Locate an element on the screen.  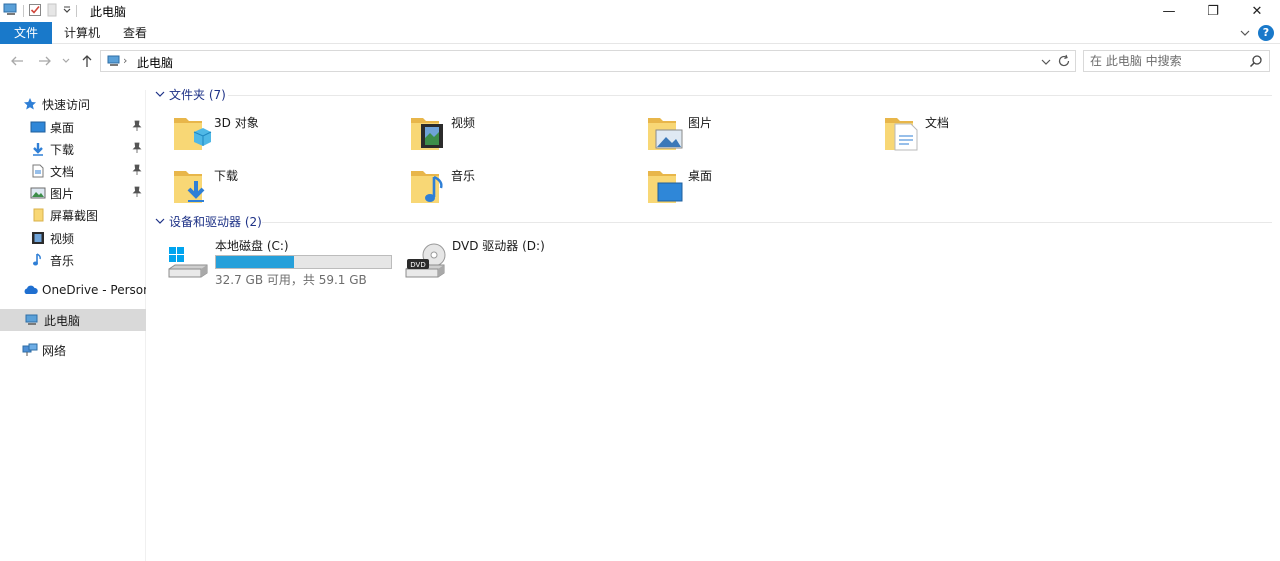
properties-icon is located at coordinates (35, 11).